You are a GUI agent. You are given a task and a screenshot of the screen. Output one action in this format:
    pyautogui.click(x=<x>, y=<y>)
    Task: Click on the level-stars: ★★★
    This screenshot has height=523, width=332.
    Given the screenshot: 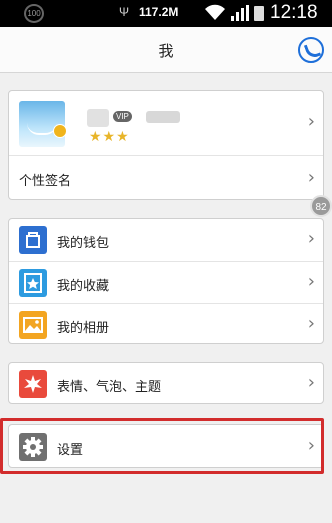 What is the action you would take?
    pyautogui.click(x=109, y=137)
    